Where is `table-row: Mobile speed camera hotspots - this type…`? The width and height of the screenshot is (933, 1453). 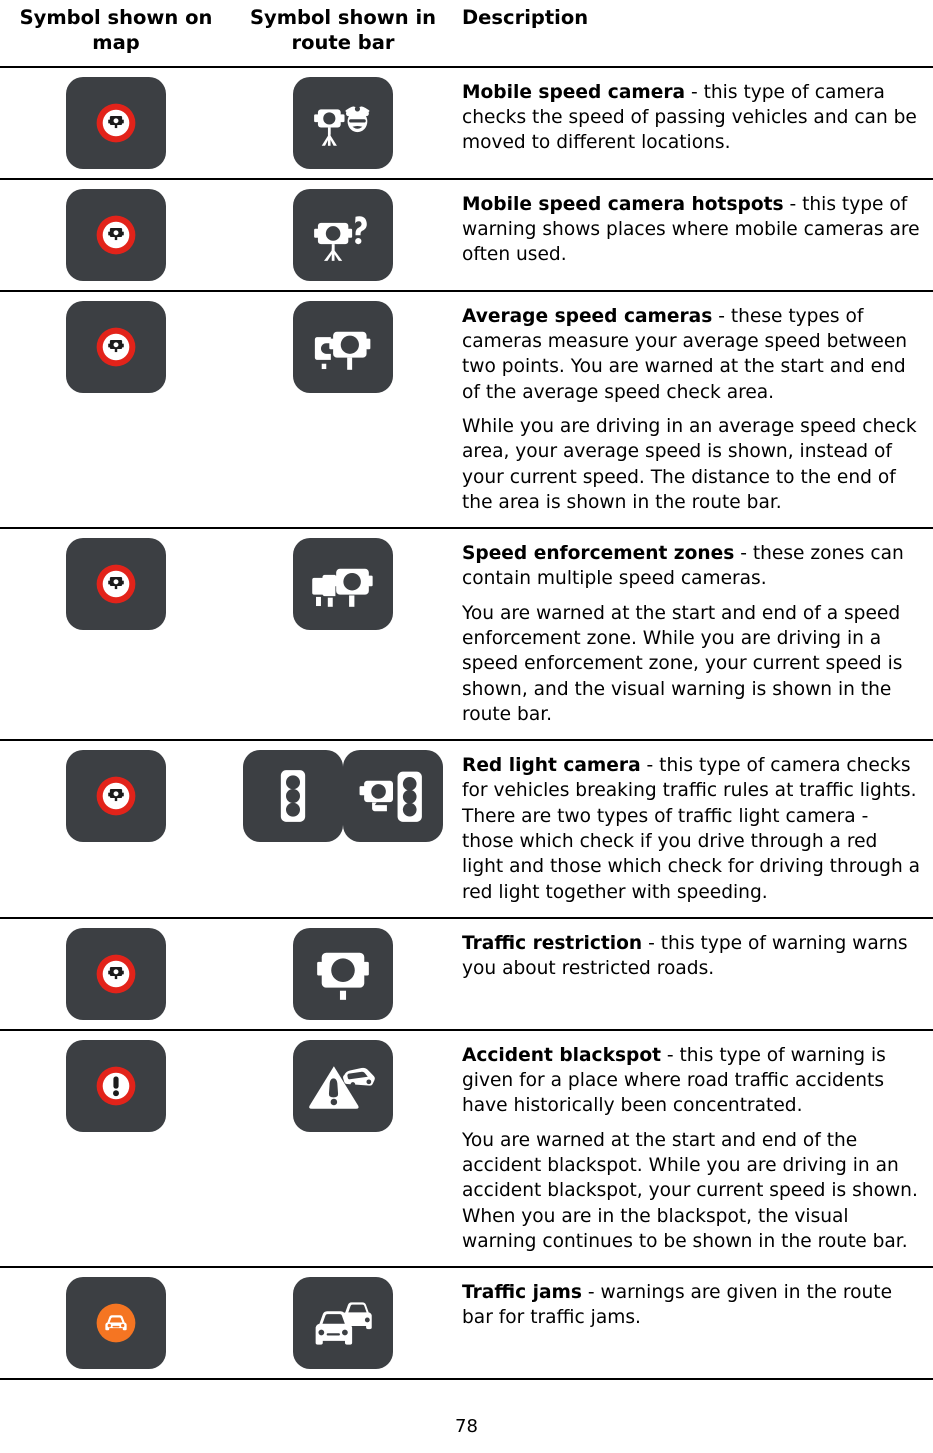 table-row: Mobile speed camera hotspots - this type… is located at coordinates (466, 235).